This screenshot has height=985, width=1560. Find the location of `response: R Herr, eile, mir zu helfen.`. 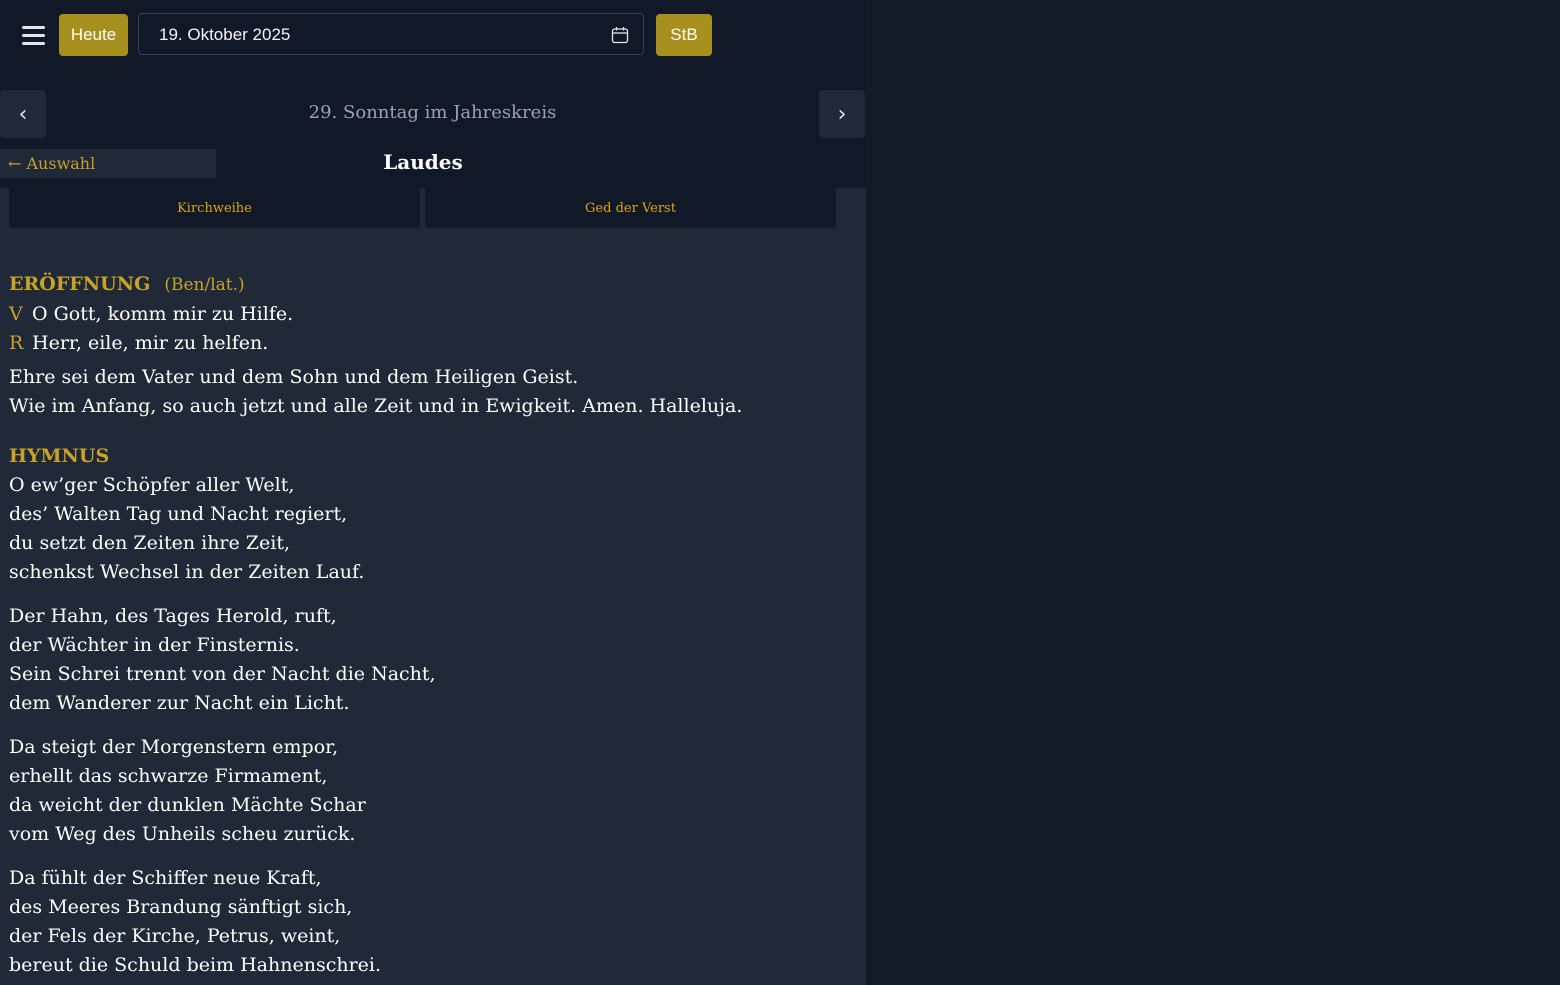

response: R Herr, eile, mir zu helfen. is located at coordinates (375, 343).